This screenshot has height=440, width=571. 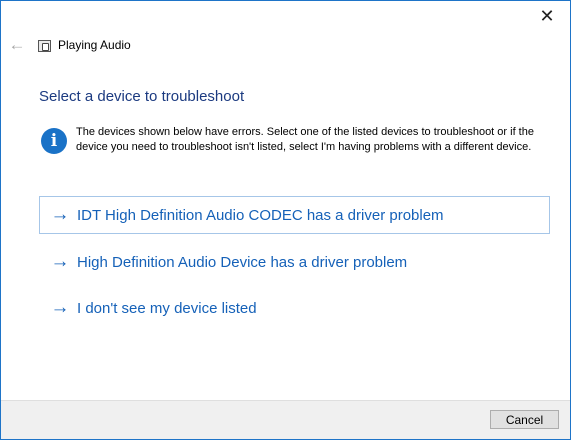 What do you see at coordinates (142, 96) in the screenshot?
I see `section-heading: Select a device to troubleshoot` at bounding box center [142, 96].